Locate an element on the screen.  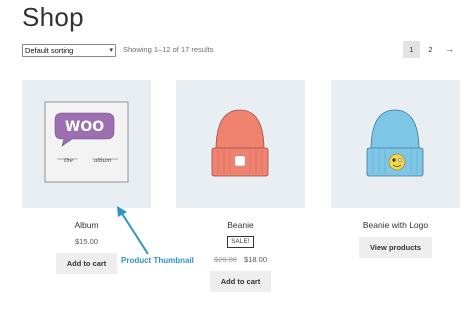
sale-badge: SALE! is located at coordinates (240, 242).